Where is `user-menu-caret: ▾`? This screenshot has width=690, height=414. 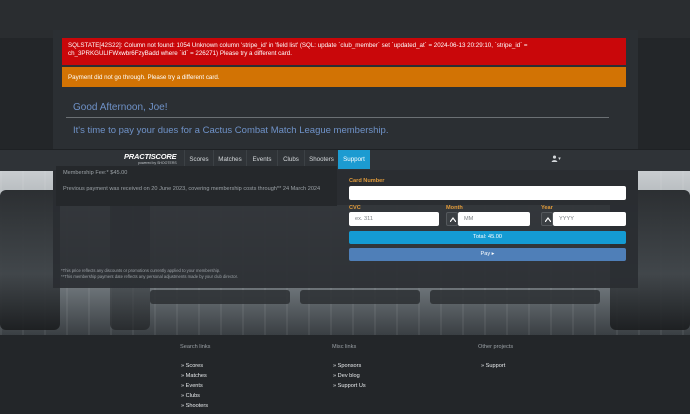
user-menu-caret: ▾ is located at coordinates (559, 159).